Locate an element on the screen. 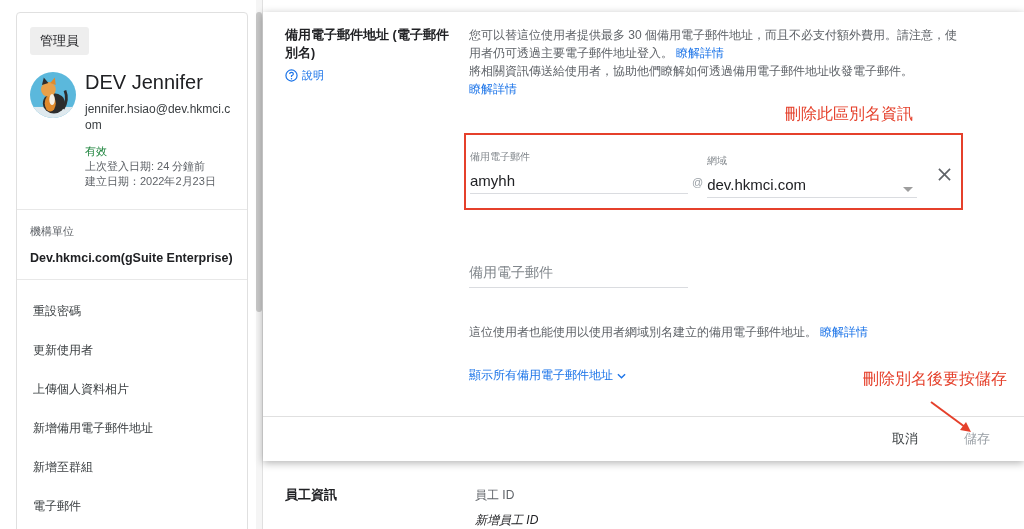 The width and height of the screenshot is (1024, 529). chevron-down-icon is located at coordinates (621, 375).